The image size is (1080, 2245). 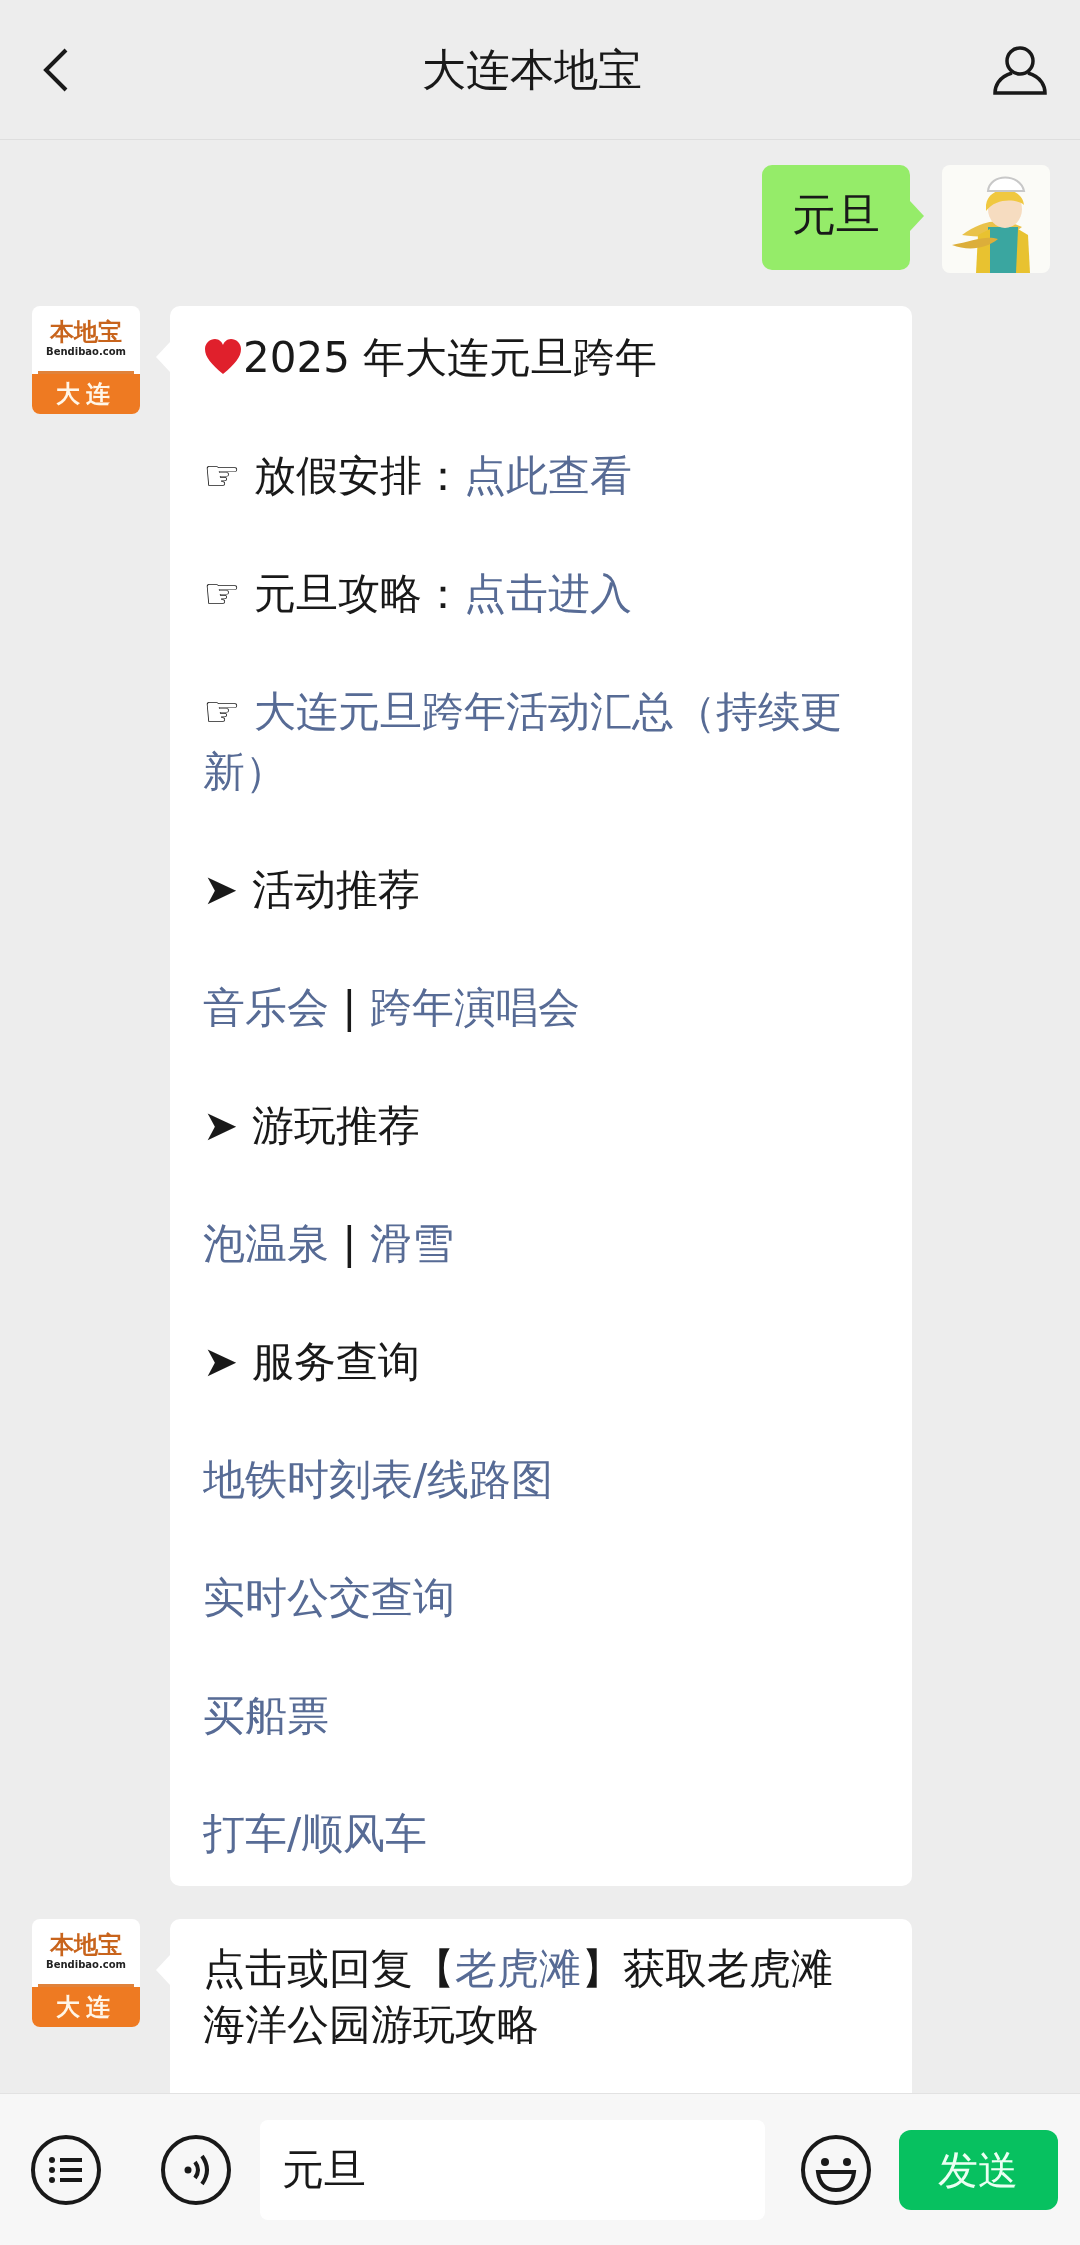 I want to click on message-text: ➤ 服务查询, so click(x=312, y=1362).